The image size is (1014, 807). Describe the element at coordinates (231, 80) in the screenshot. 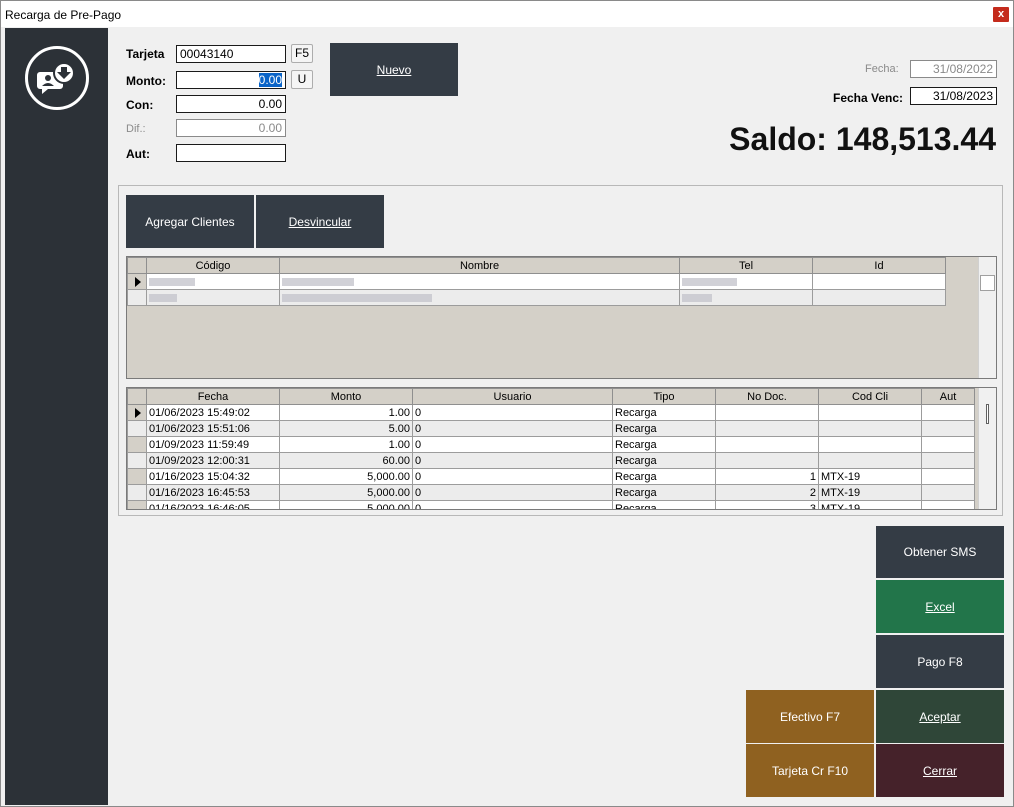

I see `monto-input: 0.00` at that location.